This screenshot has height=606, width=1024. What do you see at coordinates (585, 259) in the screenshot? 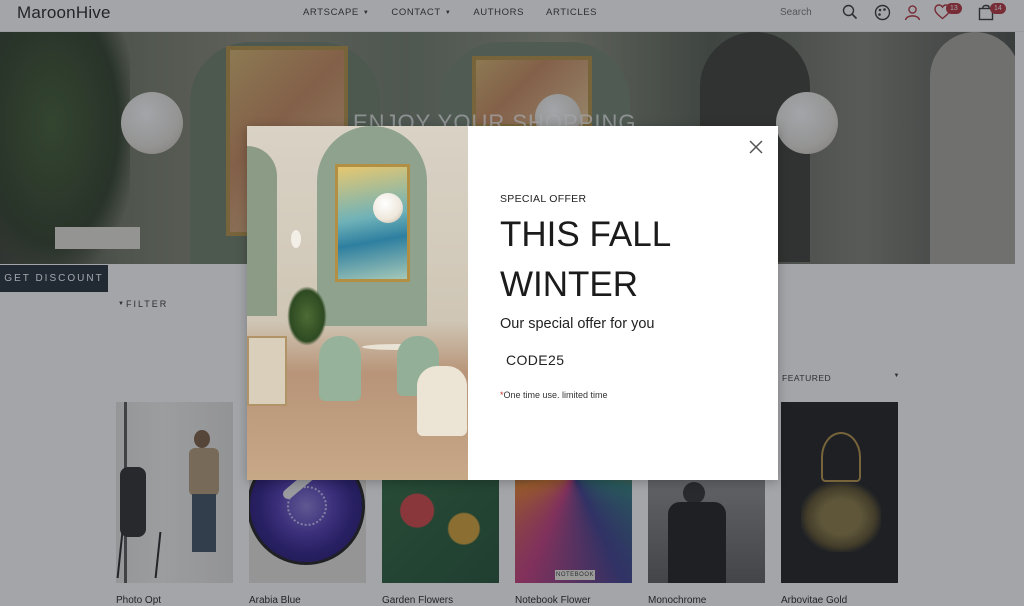
I see `modal-headline: THIS FALL WINTER` at bounding box center [585, 259].